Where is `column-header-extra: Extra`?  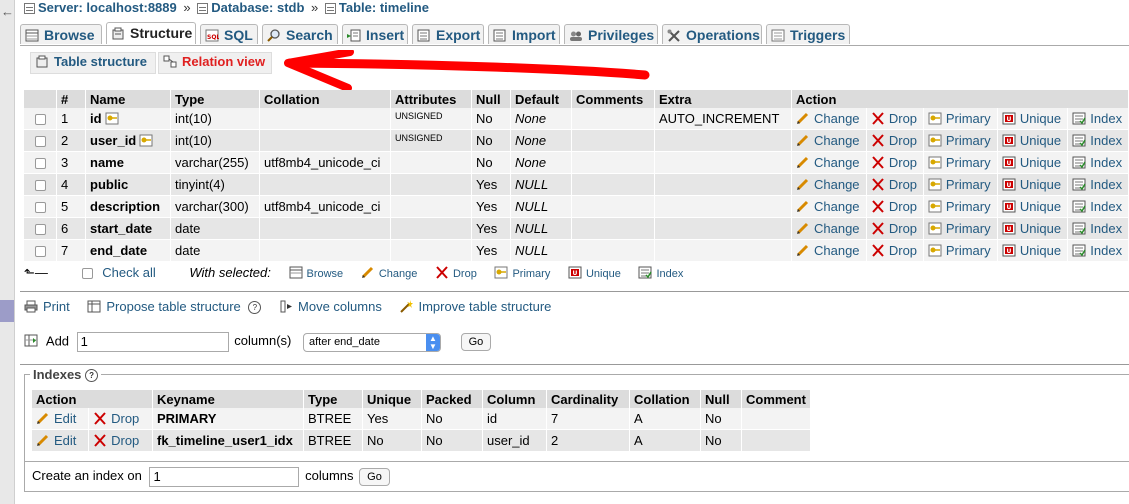
column-header-extra: Extra is located at coordinates (723, 99).